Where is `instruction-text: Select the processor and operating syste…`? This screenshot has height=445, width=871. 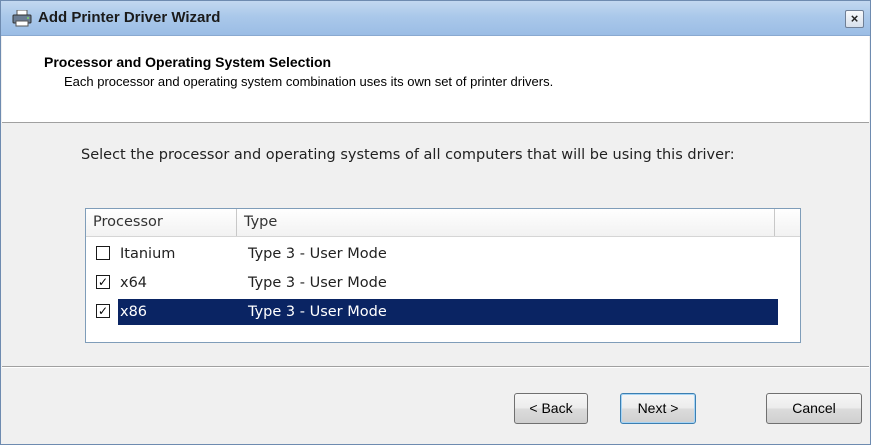 instruction-text: Select the processor and operating syste… is located at coordinates (408, 155).